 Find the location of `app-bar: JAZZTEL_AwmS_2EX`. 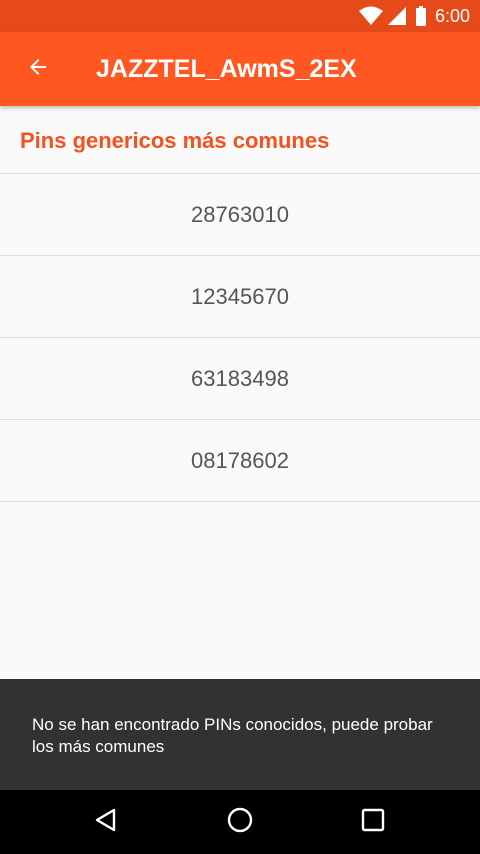

app-bar: JAZZTEL_AwmS_2EX is located at coordinates (240, 69).